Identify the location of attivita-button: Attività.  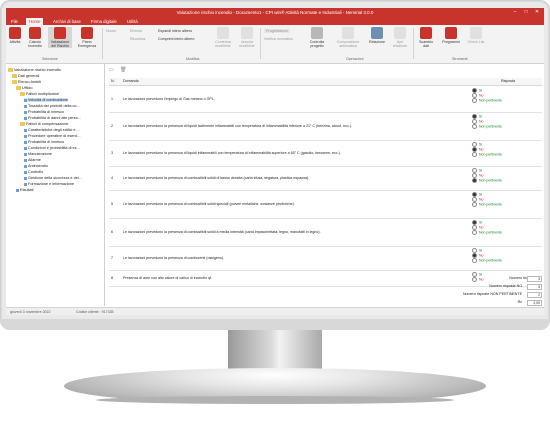
(15, 35).